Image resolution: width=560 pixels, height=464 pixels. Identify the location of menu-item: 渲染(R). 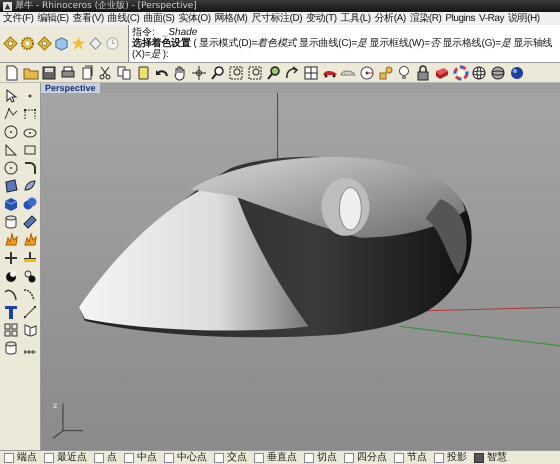
(426, 18).